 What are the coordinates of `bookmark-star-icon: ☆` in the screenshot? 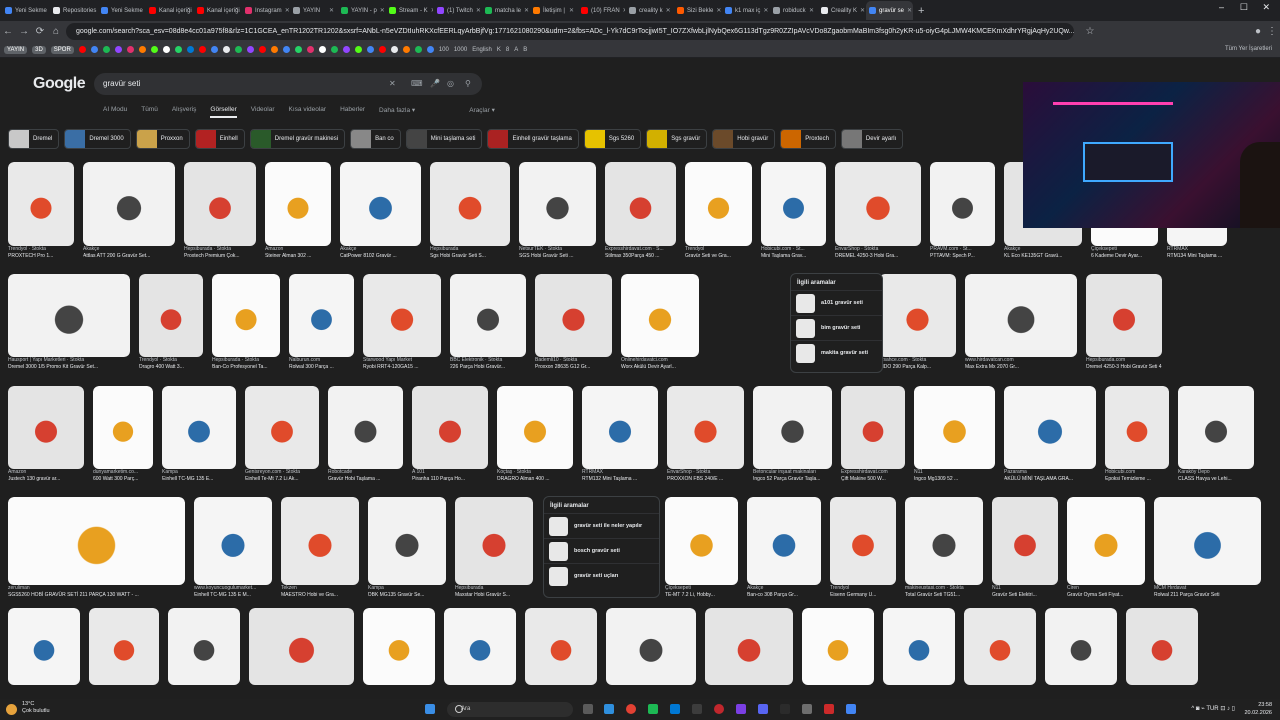 It's located at (1090, 31).